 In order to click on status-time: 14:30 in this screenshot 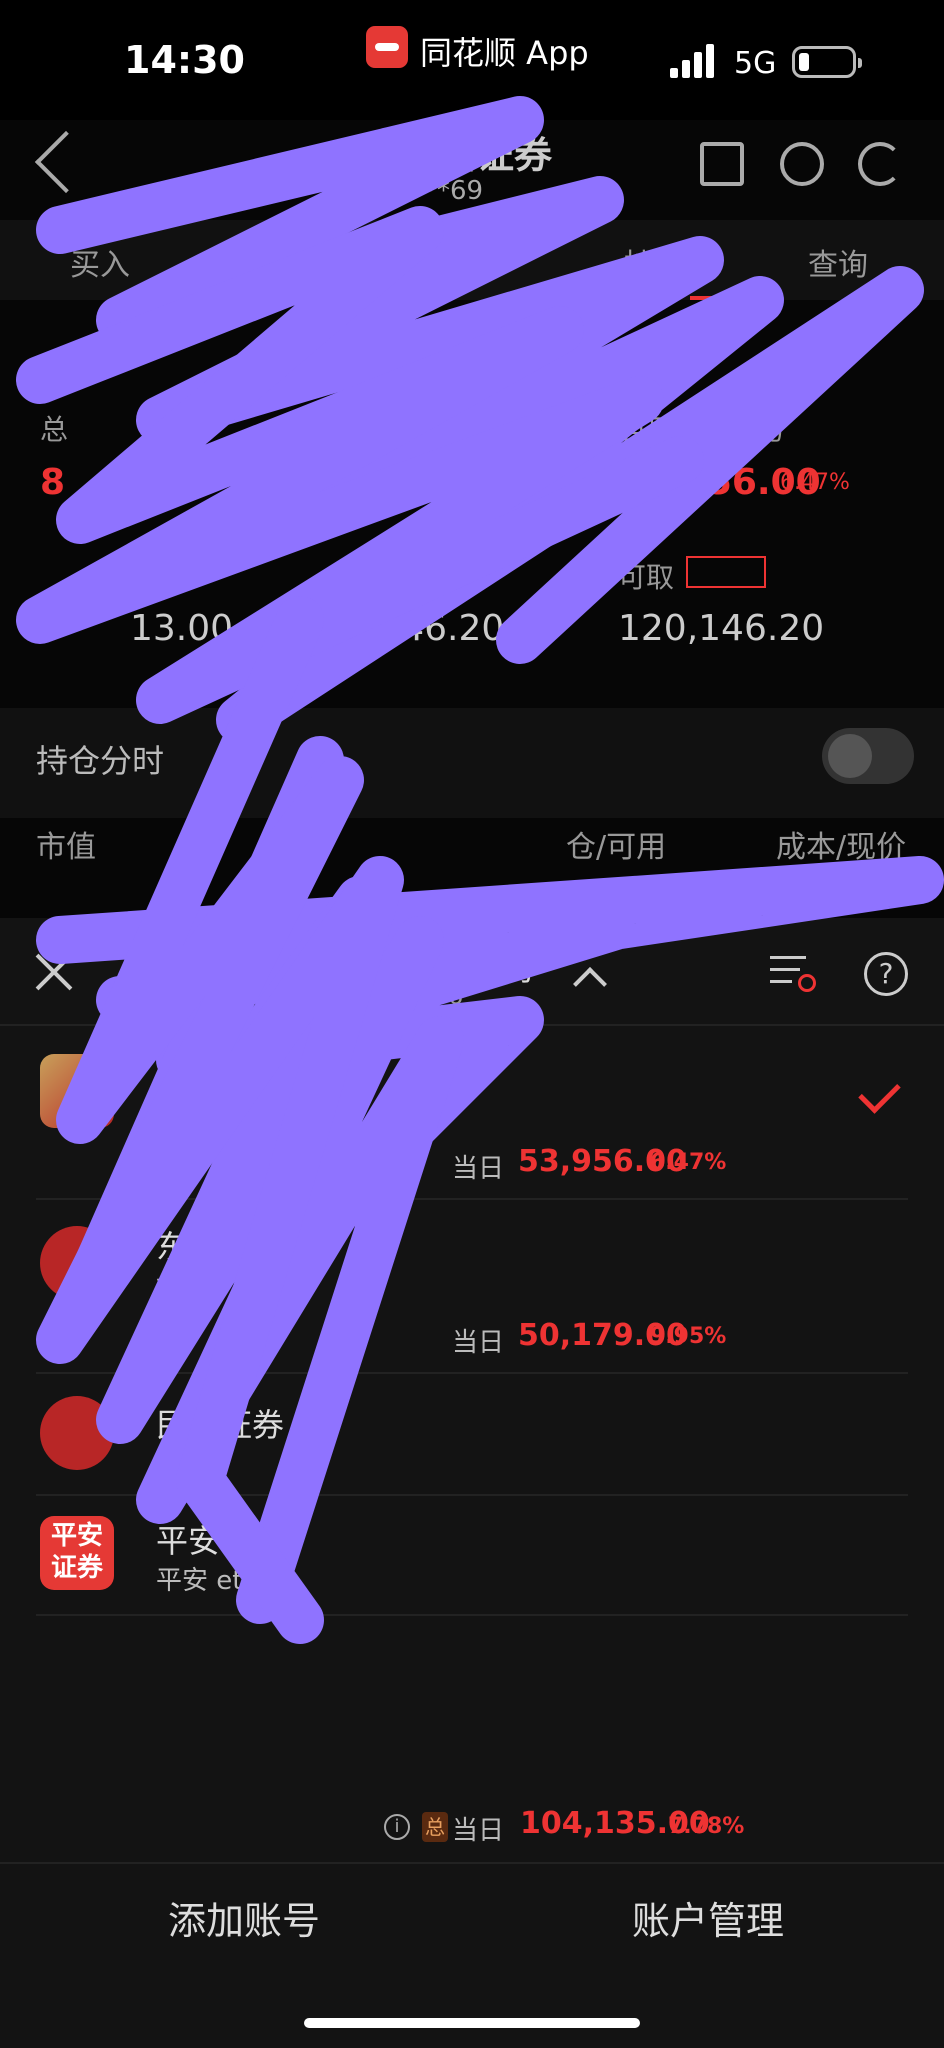, I will do `click(184, 60)`.